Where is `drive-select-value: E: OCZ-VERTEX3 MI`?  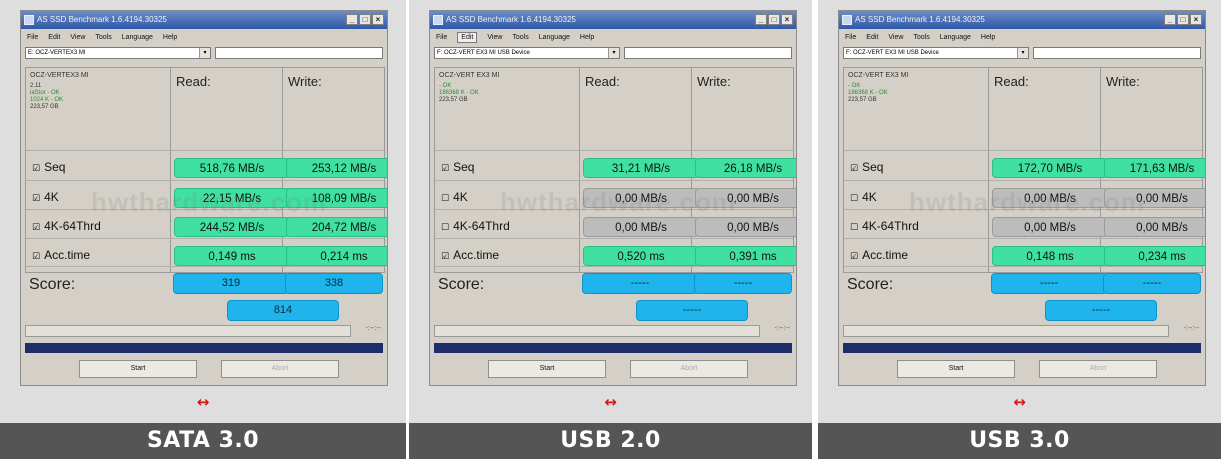
drive-select-value: E: OCZ-VERTEX3 MI is located at coordinates (57, 53).